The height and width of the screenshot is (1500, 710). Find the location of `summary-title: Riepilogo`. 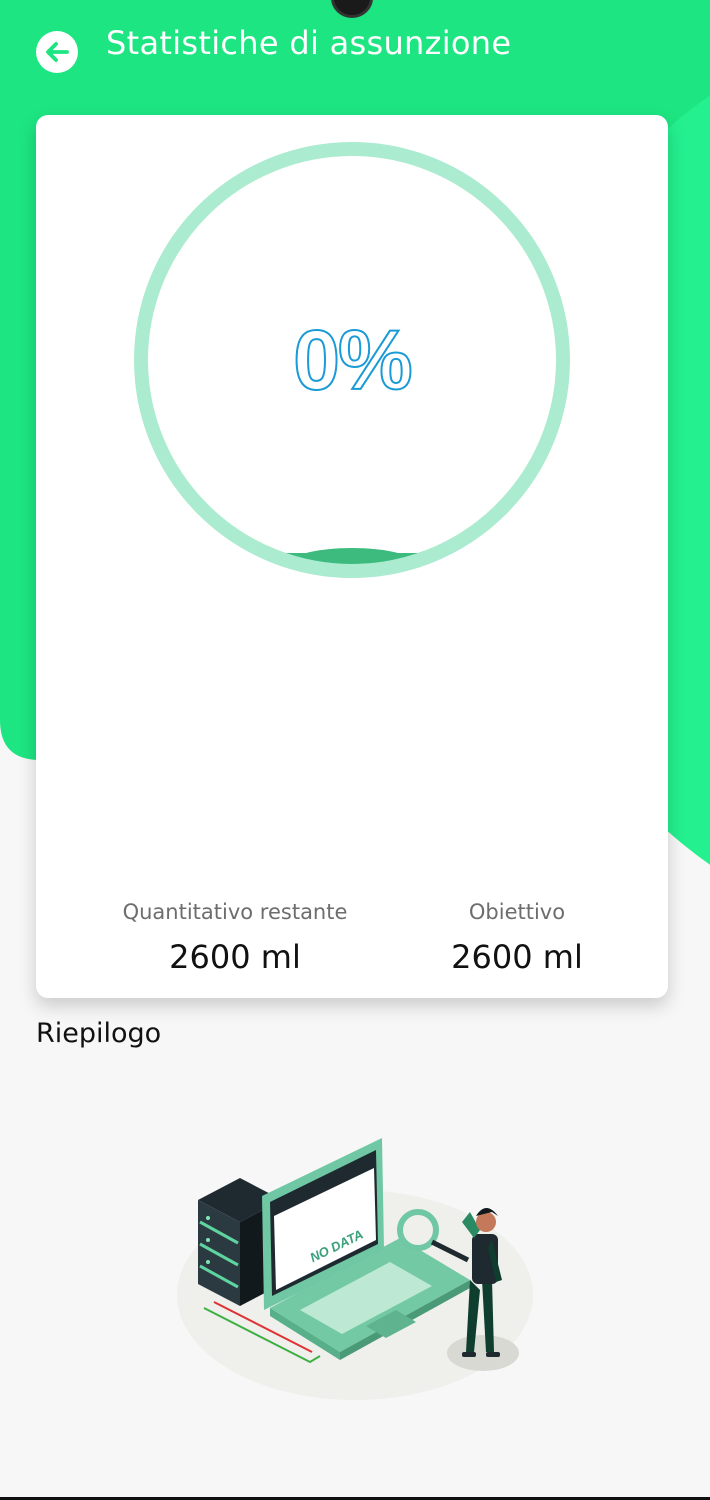

summary-title: Riepilogo is located at coordinates (99, 1033).